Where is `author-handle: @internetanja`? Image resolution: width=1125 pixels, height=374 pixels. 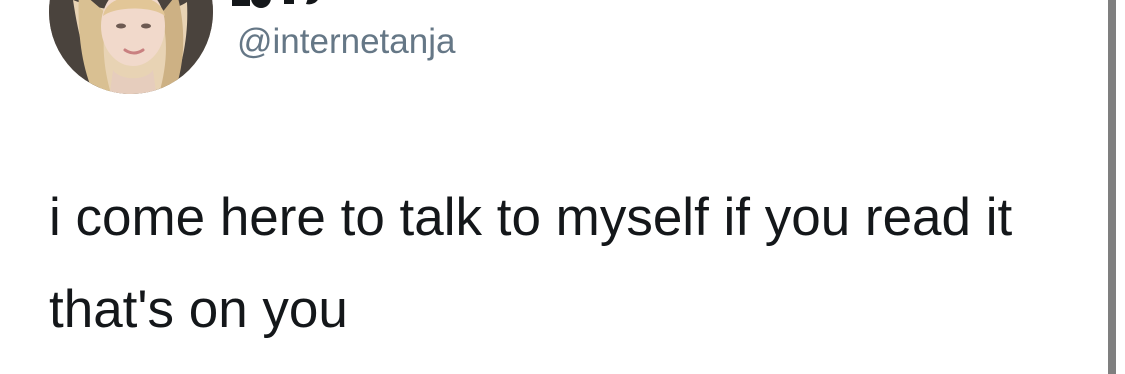 author-handle: @internetanja is located at coordinates (346, 42).